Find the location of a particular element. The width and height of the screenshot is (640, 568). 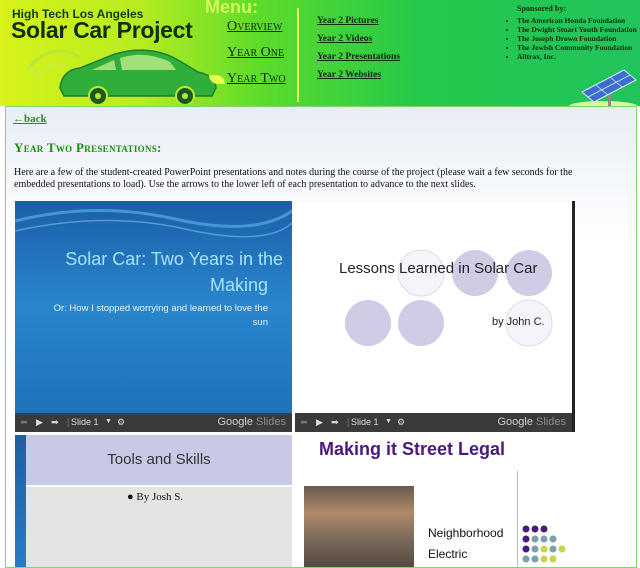

slide-title: Solar Car: Two Years in the is located at coordinates (174, 259).